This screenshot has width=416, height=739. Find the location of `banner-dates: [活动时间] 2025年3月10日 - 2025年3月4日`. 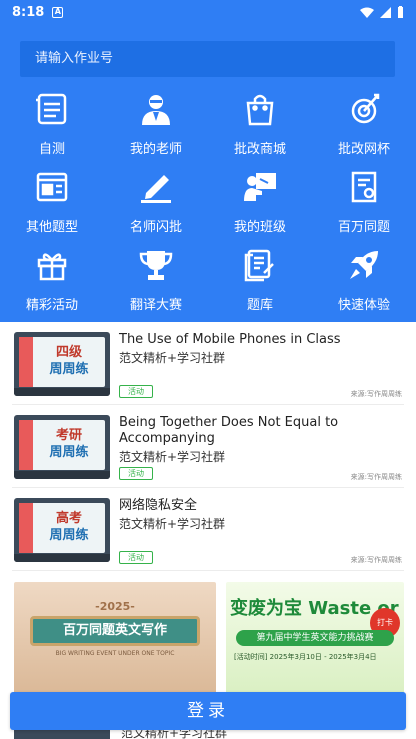

banner-dates: [活动时间] 2025年3月10日 - 2025年3月4日 is located at coordinates (305, 657).